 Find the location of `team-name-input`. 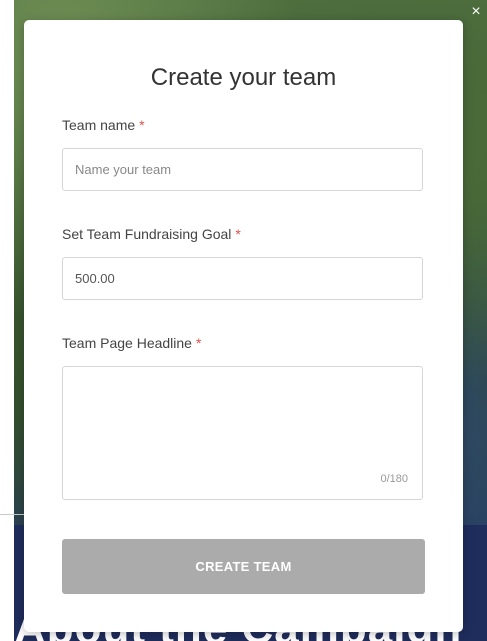

team-name-input is located at coordinates (242, 169).